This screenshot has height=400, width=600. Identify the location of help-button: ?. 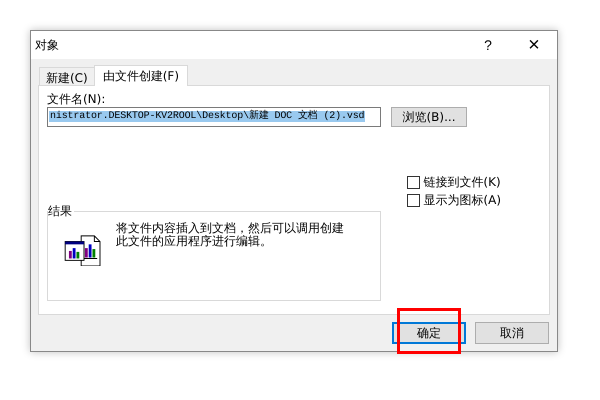
(488, 45).